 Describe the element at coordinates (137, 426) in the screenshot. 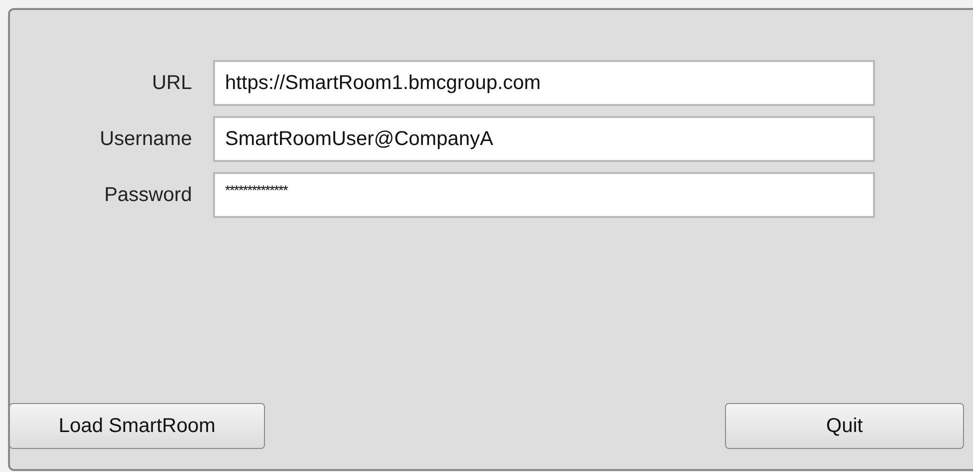

I see `load-button: Load SmartRoom` at that location.